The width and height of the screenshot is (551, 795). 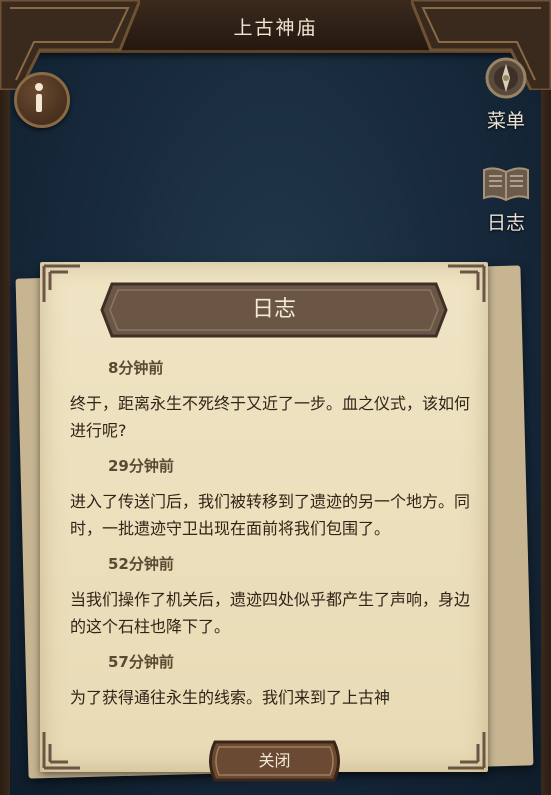 I want to click on log-label: 日志, so click(x=505, y=223).